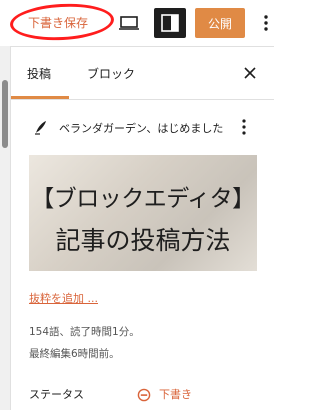  I want to click on scrollbar-thumb, so click(5, 114).